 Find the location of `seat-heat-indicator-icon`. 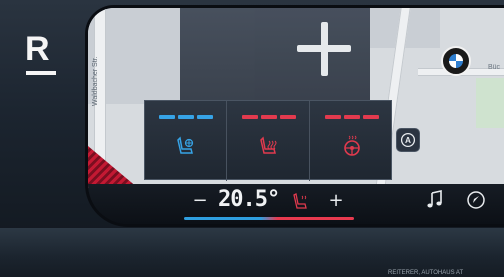

seat-heat-indicator-icon is located at coordinates (300, 201).